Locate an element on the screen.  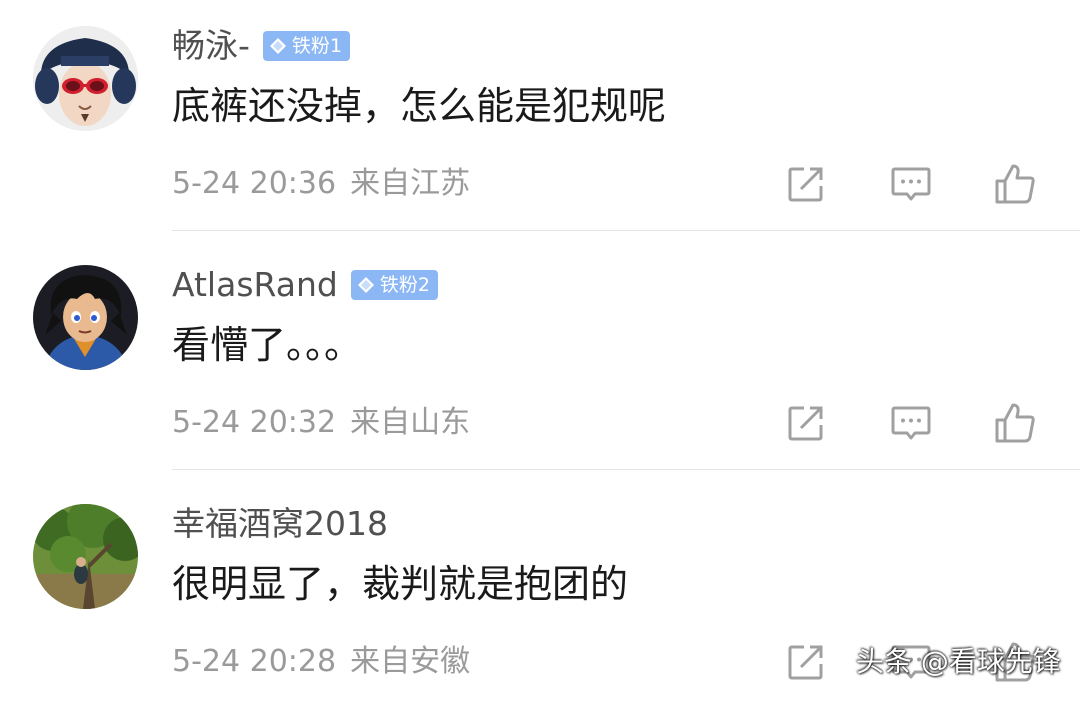
username-row: 幸福酒窝2018 is located at coordinates (280, 524).